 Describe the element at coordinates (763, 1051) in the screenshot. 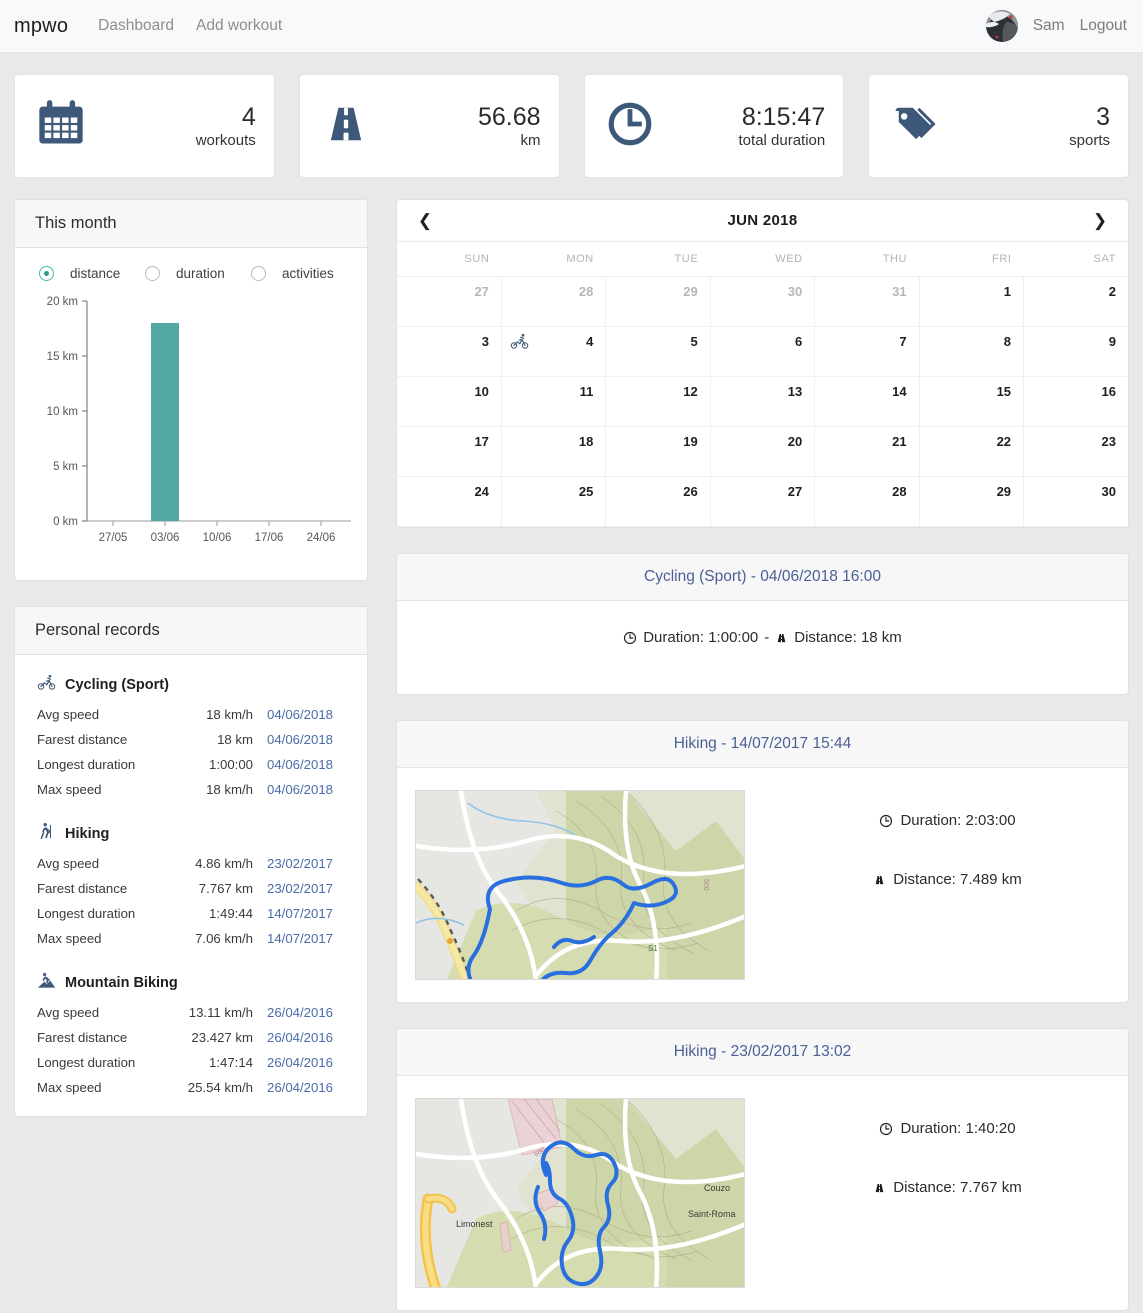

I see `workout-title-link: Hiking - 23/02/2017 13:02` at that location.